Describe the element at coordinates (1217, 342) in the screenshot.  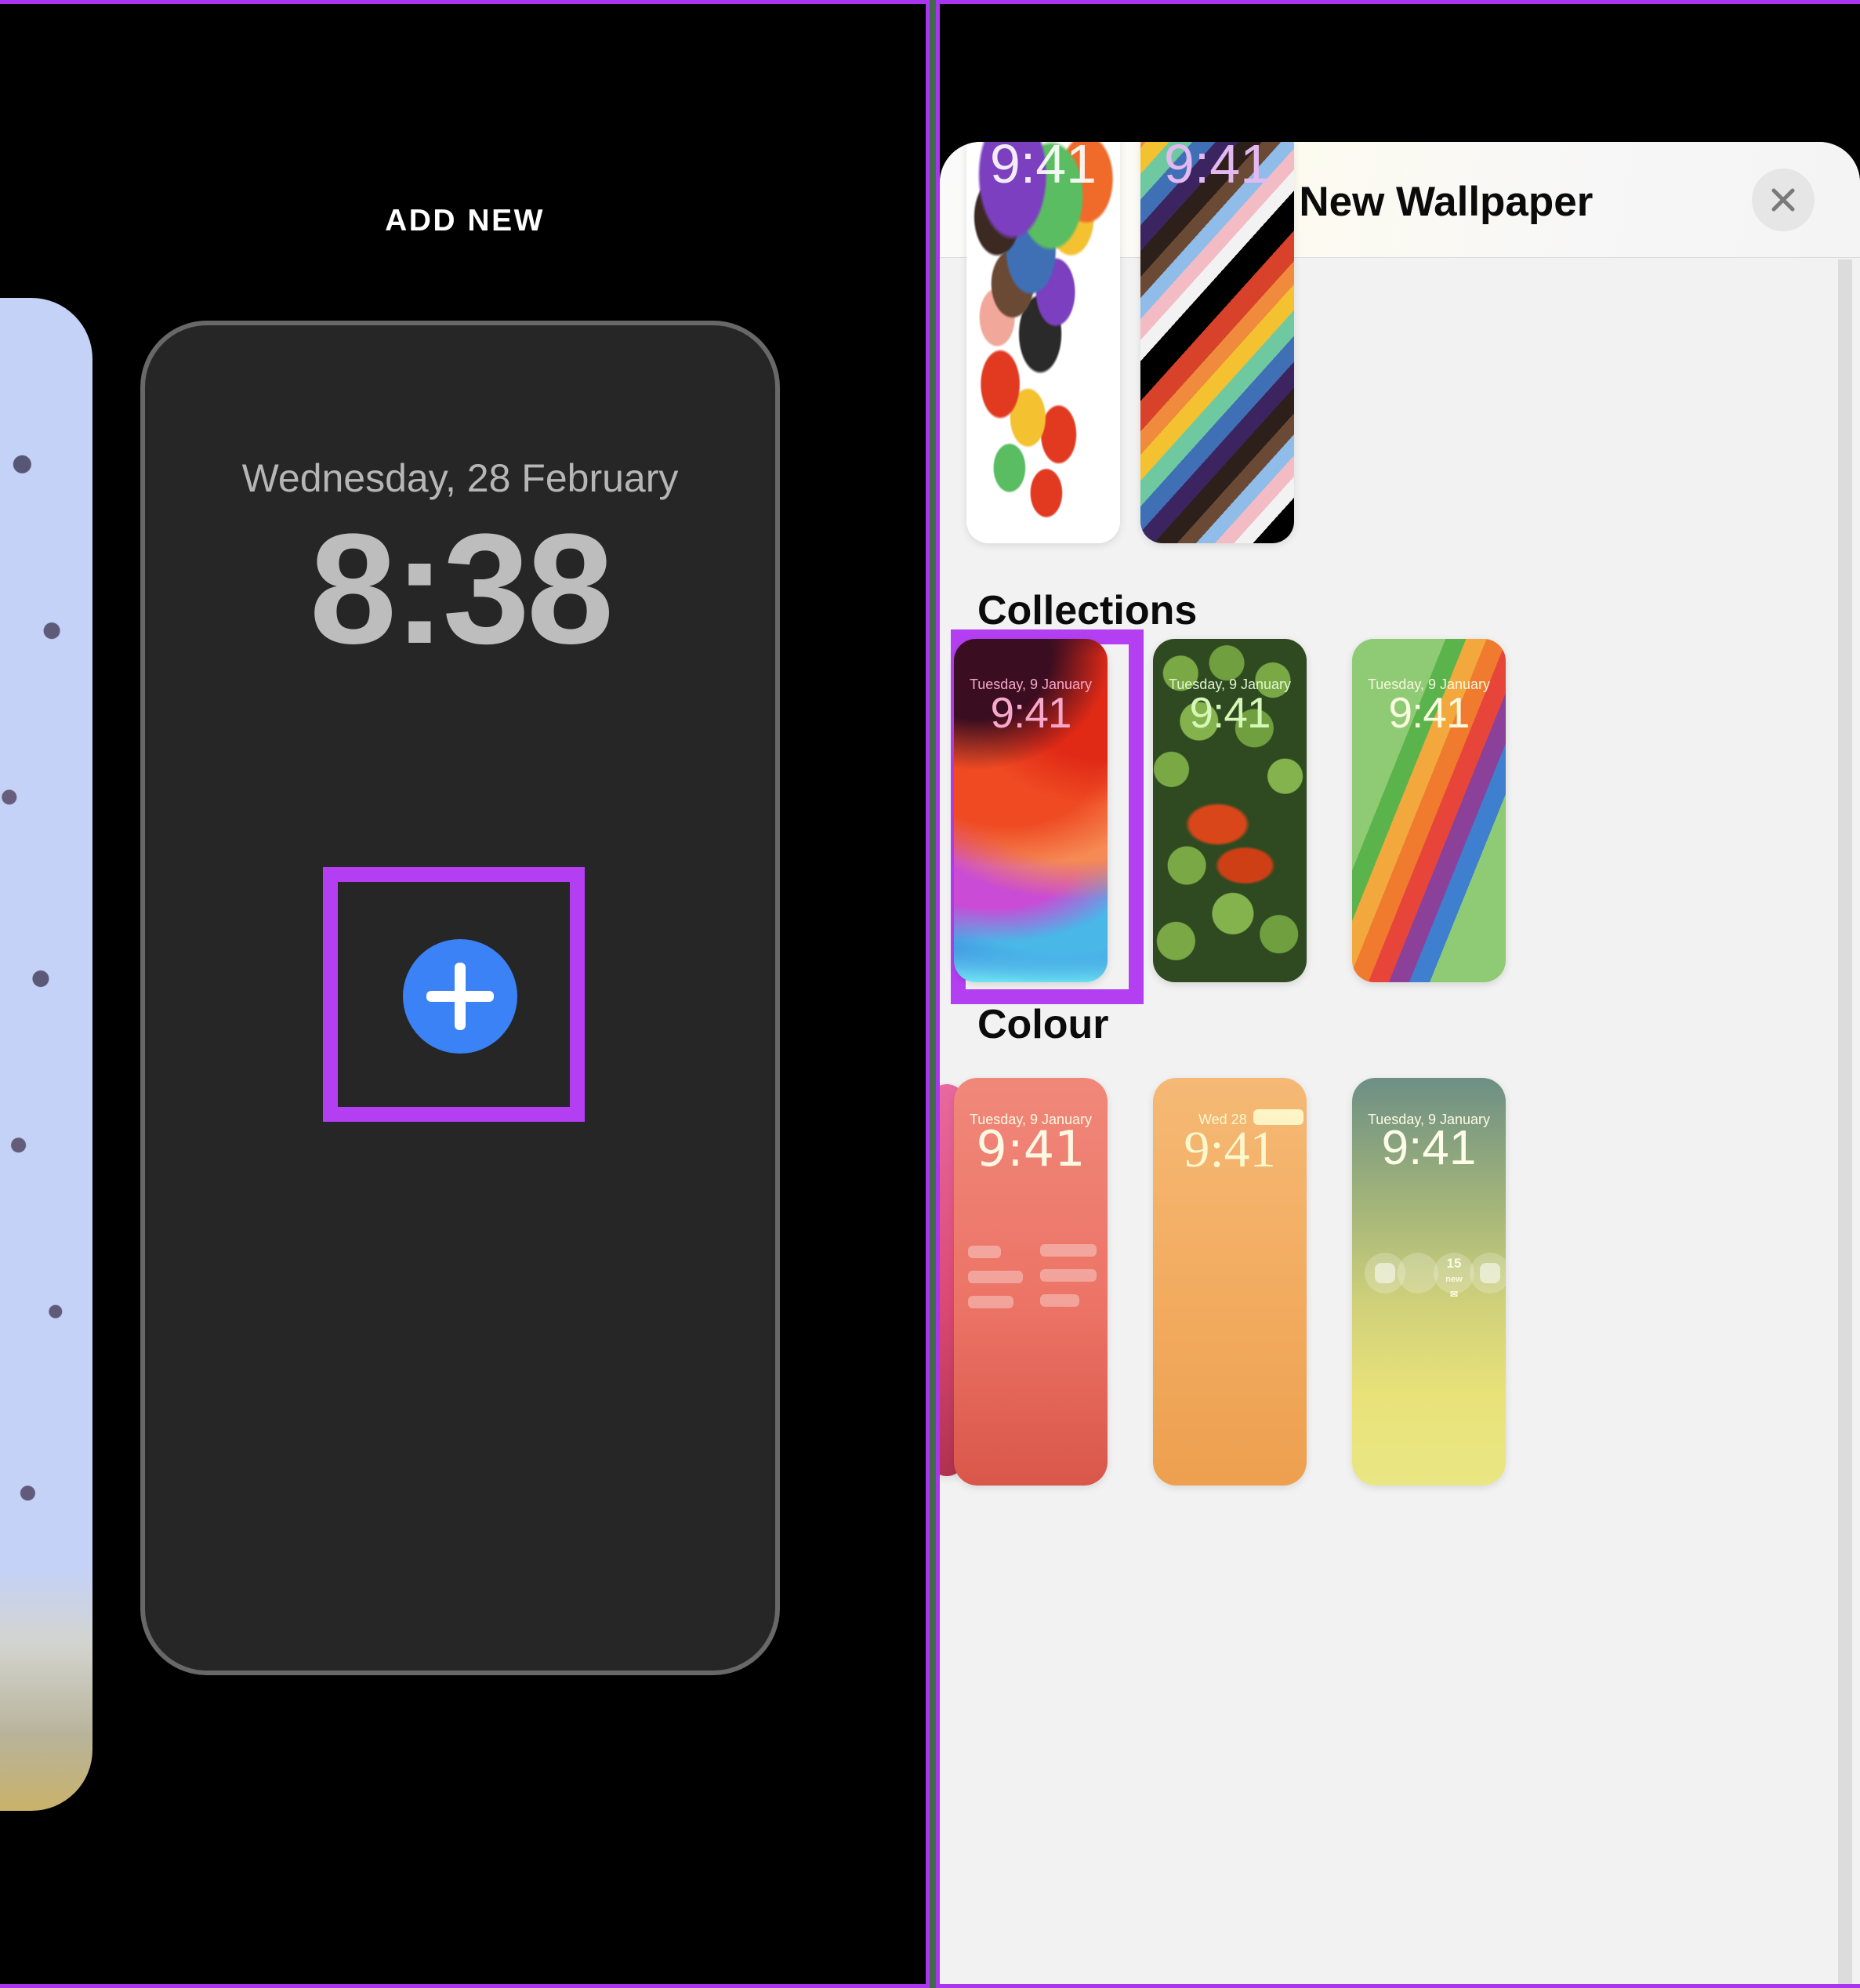
I see `wallpaper-card-pride-stripes: 9:41` at that location.